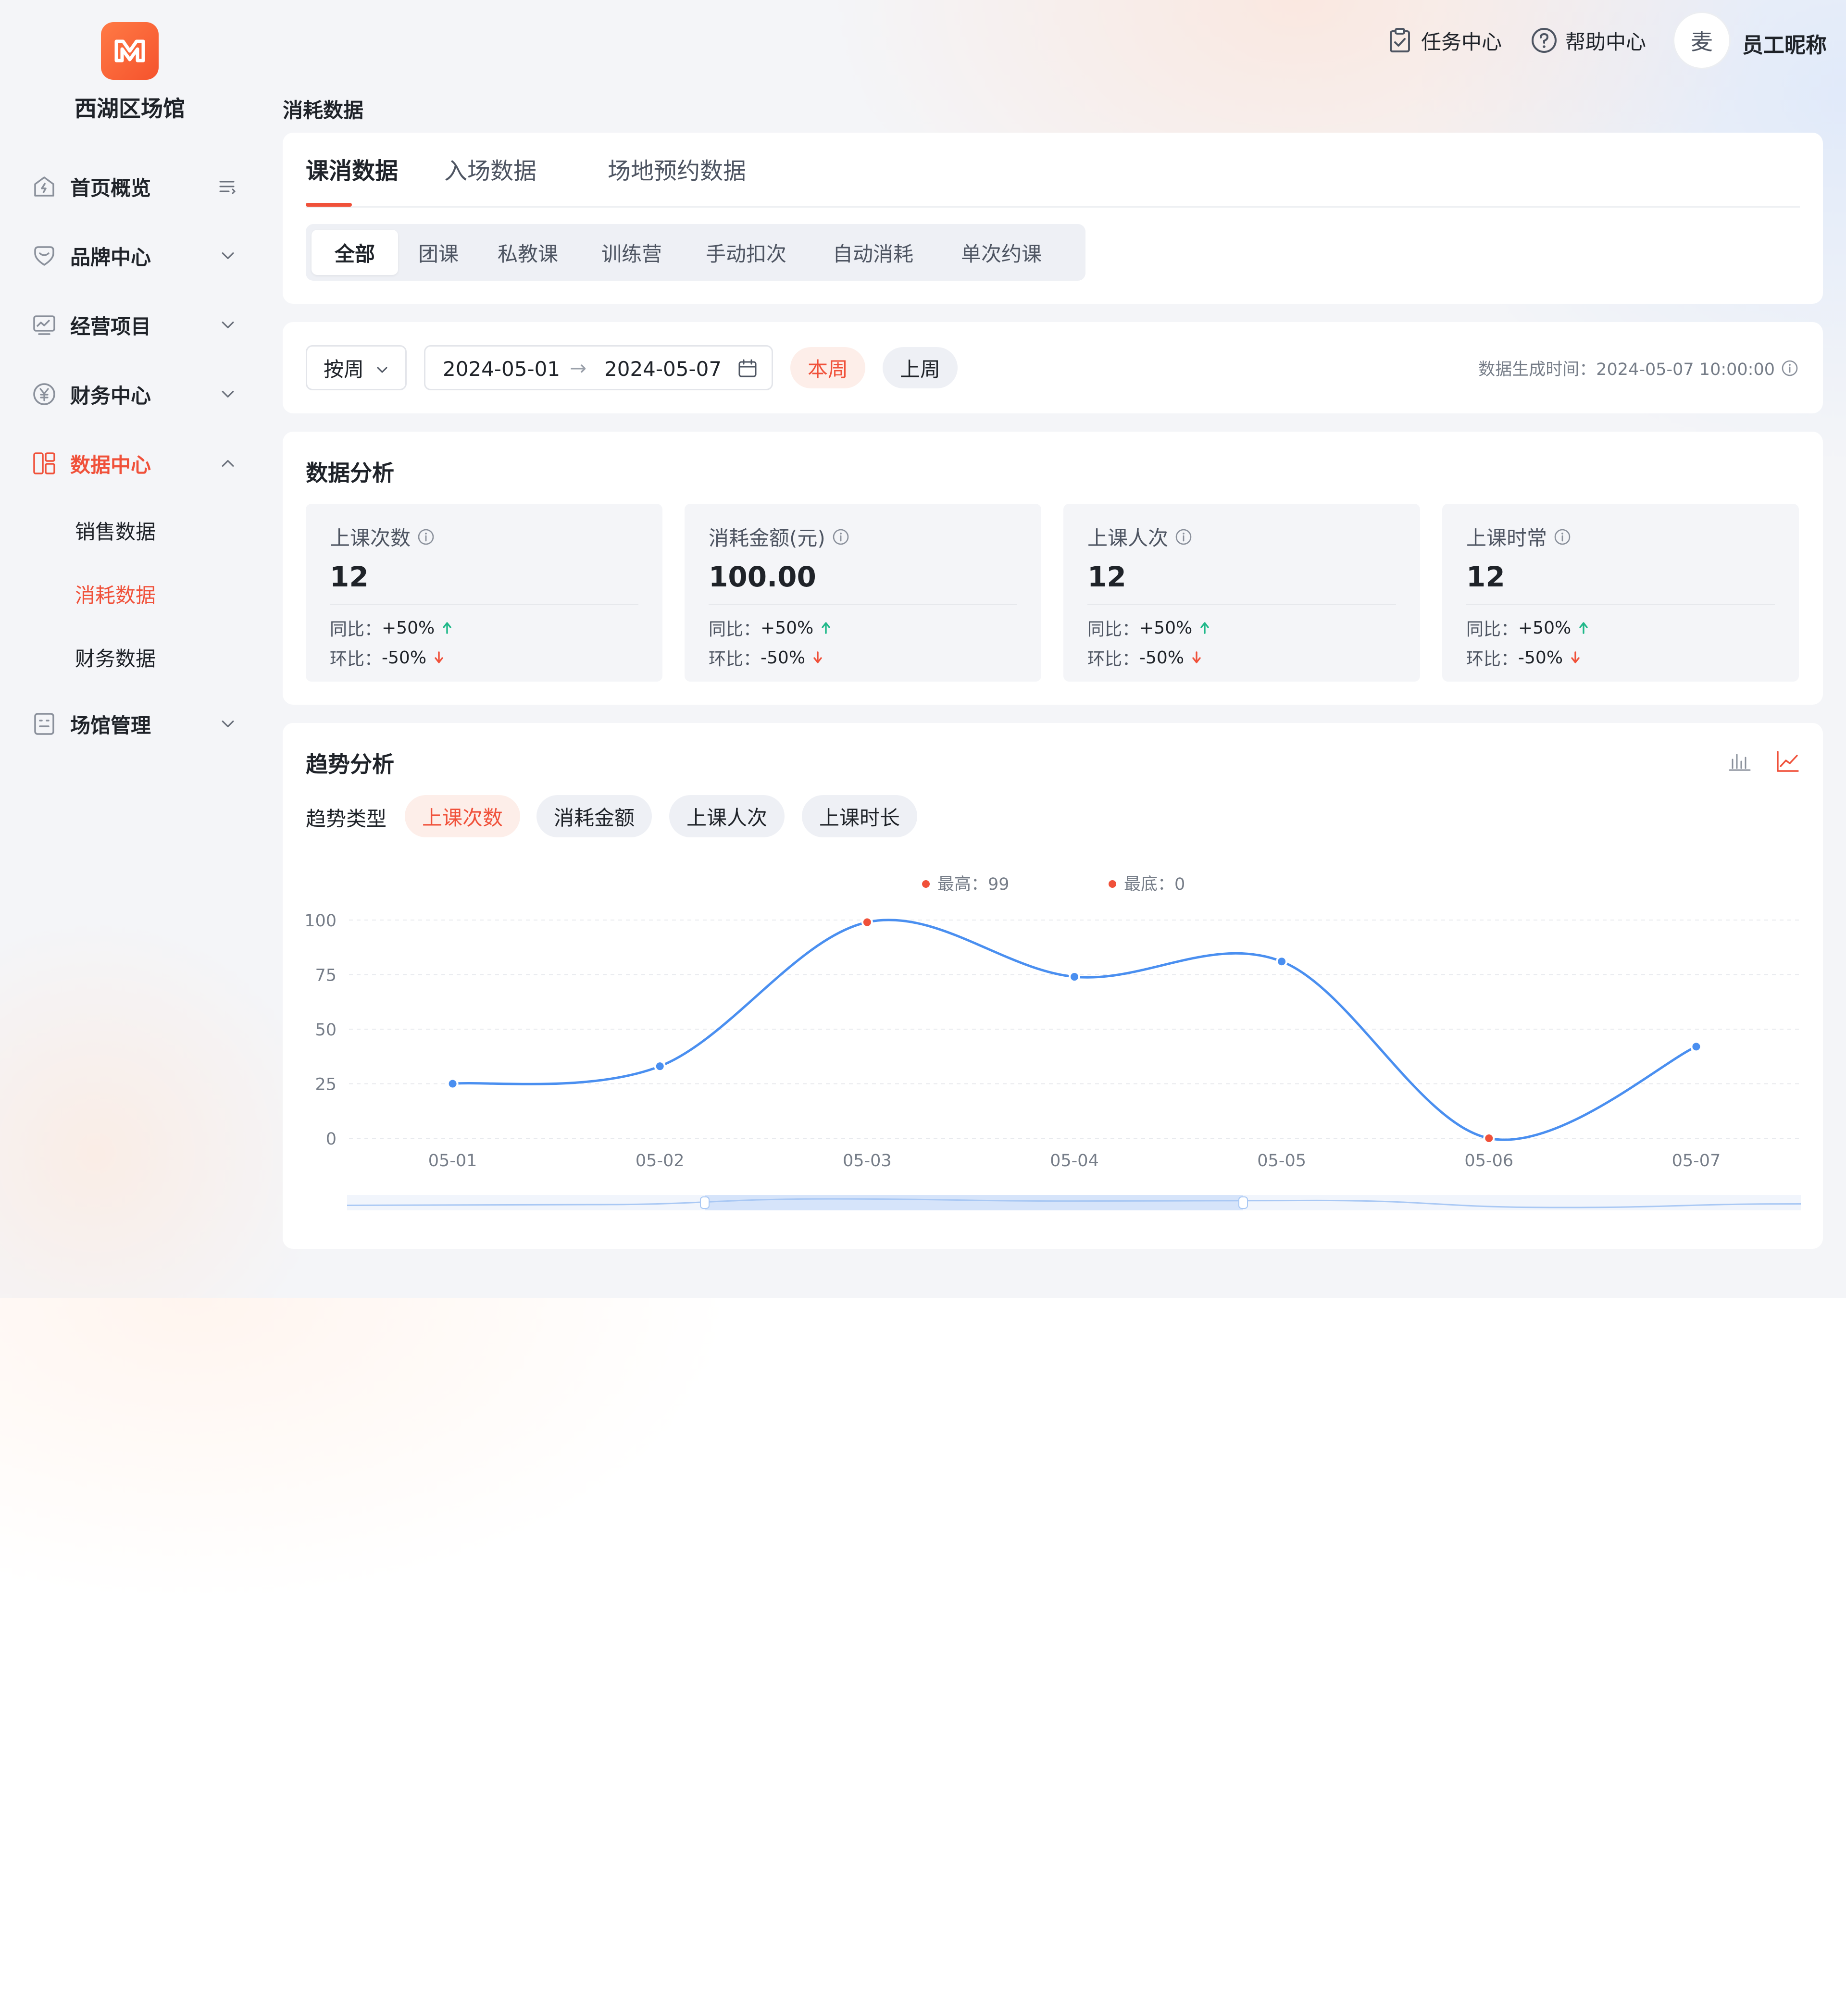 Image resolution: width=1846 pixels, height=2016 pixels. I want to click on calendar-icon, so click(747, 368).